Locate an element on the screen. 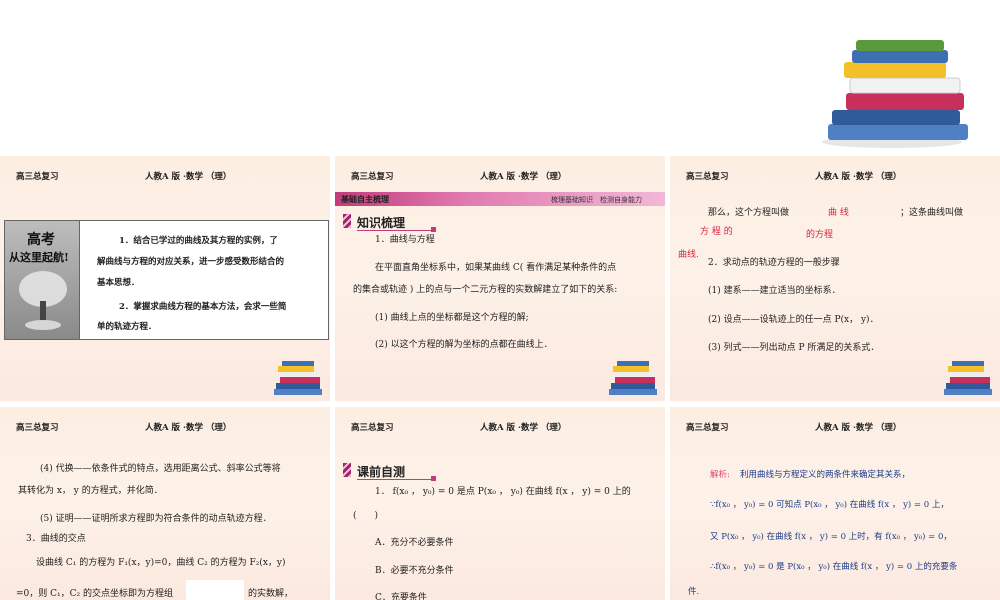 This screenshot has height=600, width=1000. s6-line1: 利用曲线与方程定义的两条件来确定其关系， is located at coordinates (825, 475).